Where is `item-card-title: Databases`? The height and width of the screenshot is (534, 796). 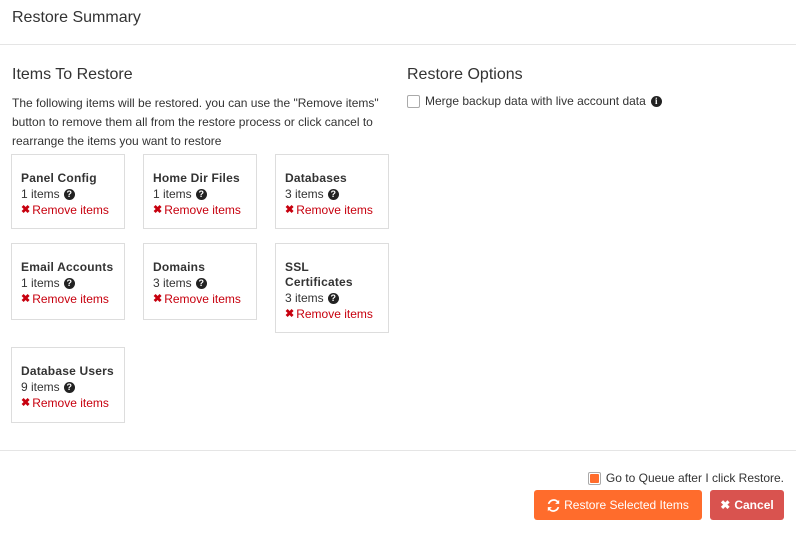
item-card-title: Databases is located at coordinates (316, 178).